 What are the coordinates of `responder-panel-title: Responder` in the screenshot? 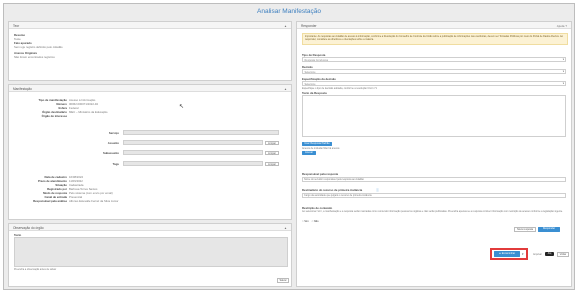 It's located at (309, 25).